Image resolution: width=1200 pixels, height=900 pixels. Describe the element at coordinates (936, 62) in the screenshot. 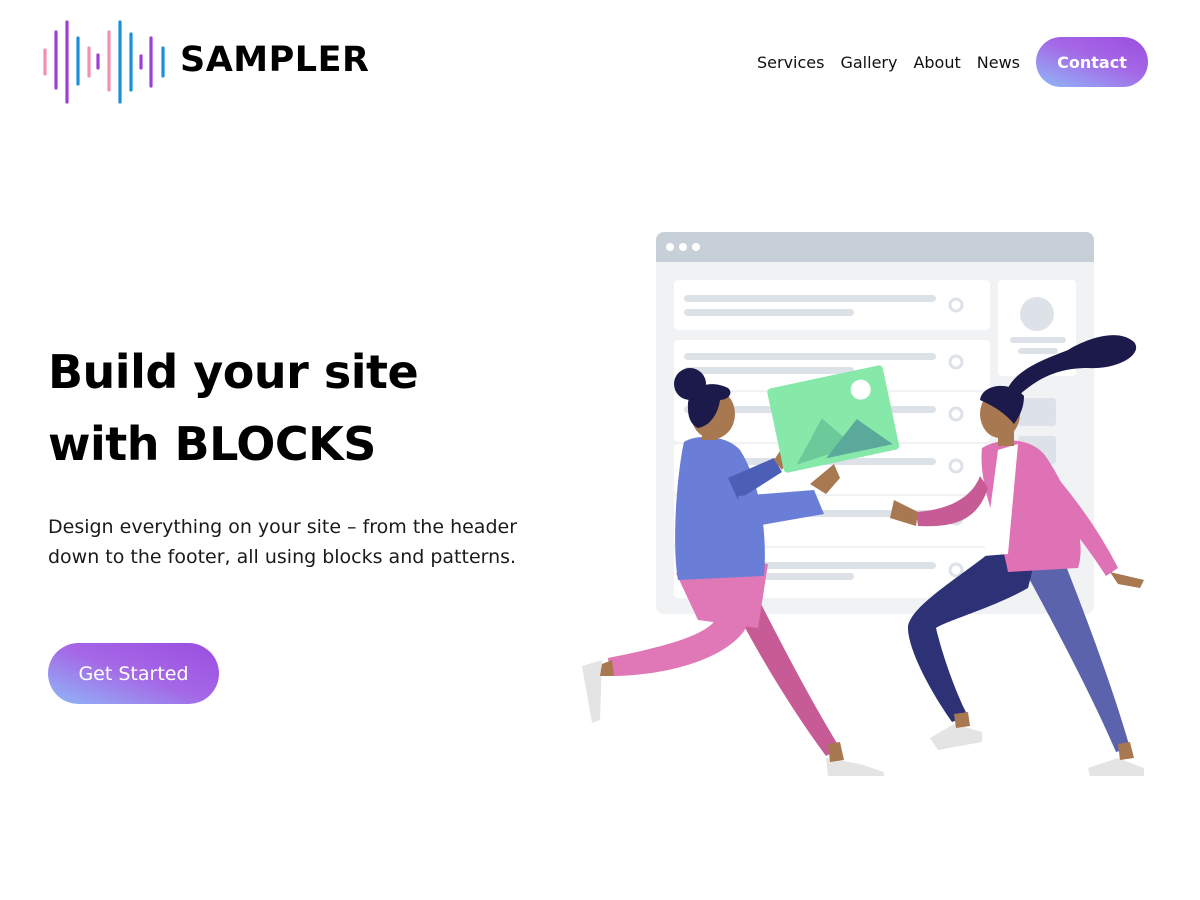

I see `nav-about: About` at that location.